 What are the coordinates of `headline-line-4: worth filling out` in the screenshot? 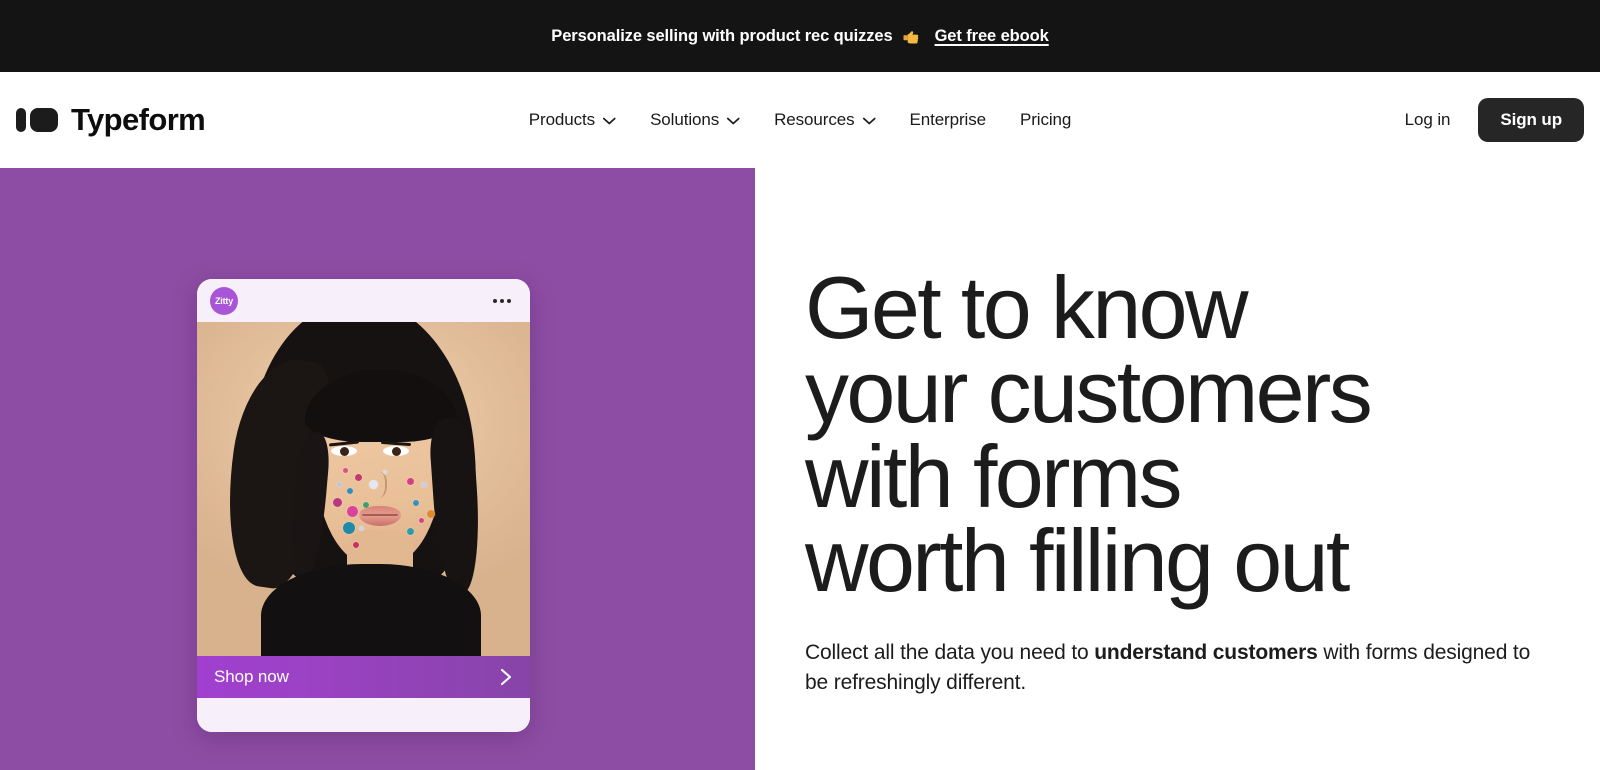 It's located at (1077, 561).